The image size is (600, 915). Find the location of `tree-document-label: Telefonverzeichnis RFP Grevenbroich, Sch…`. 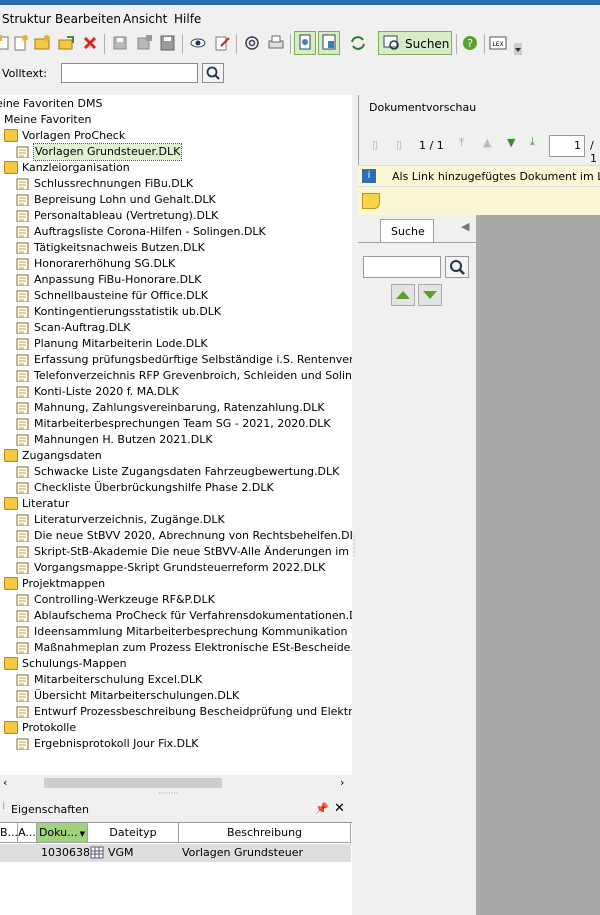

tree-document-label: Telefonverzeichnis RFP Grevenbroich, Sch… is located at coordinates (193, 375).